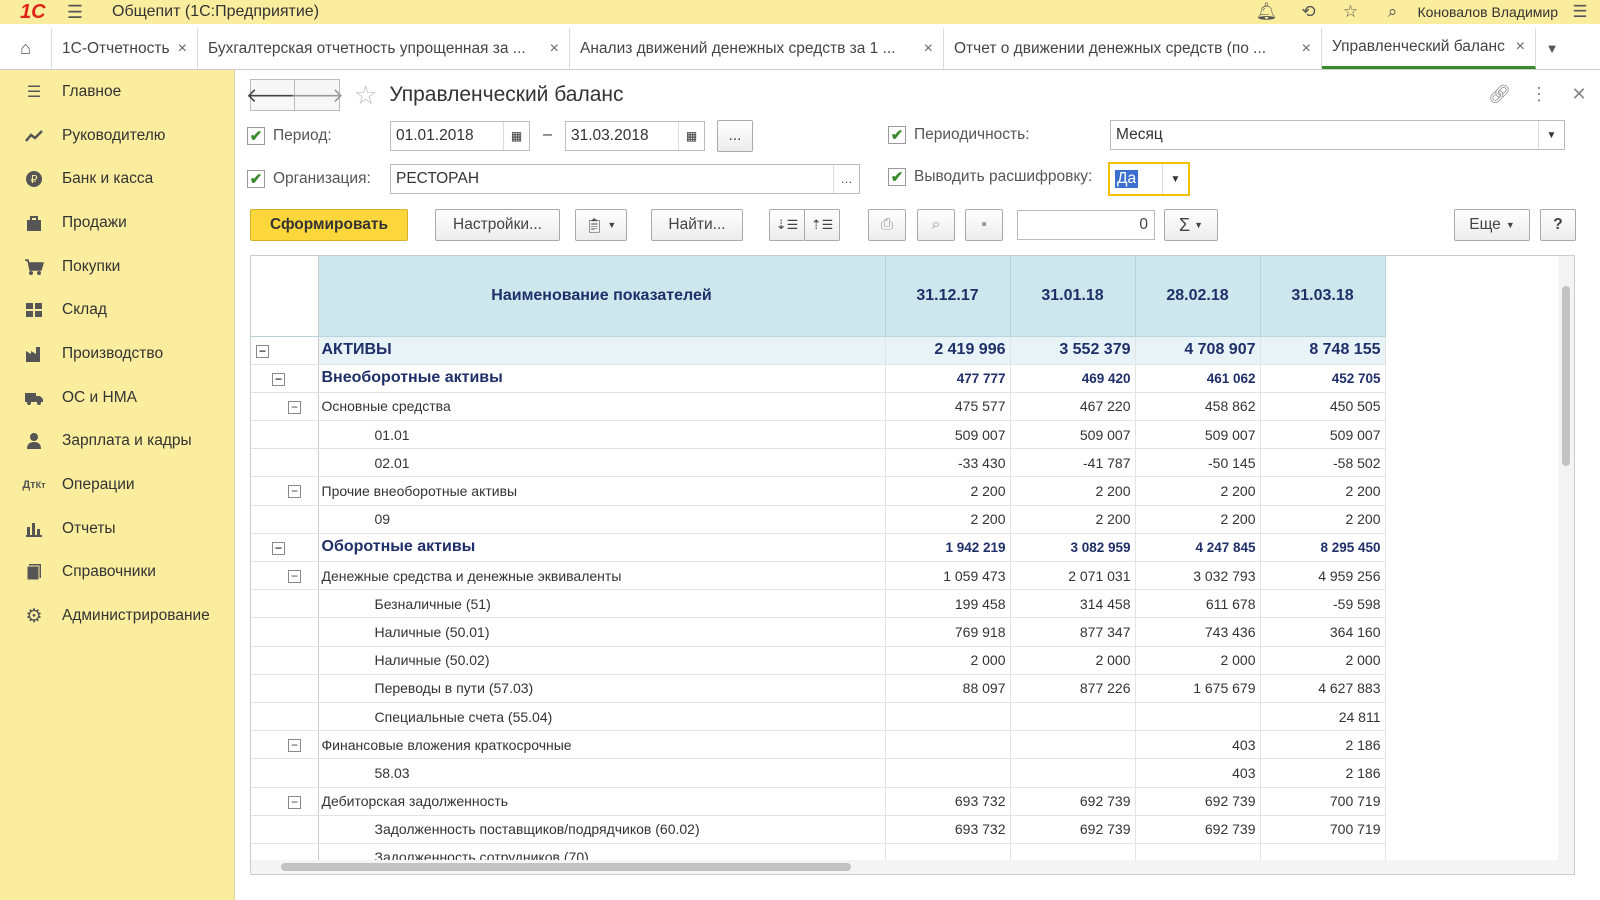 The width and height of the screenshot is (1600, 900). Describe the element at coordinates (26, 48) in the screenshot. I see `home-icon: ⌂` at that location.